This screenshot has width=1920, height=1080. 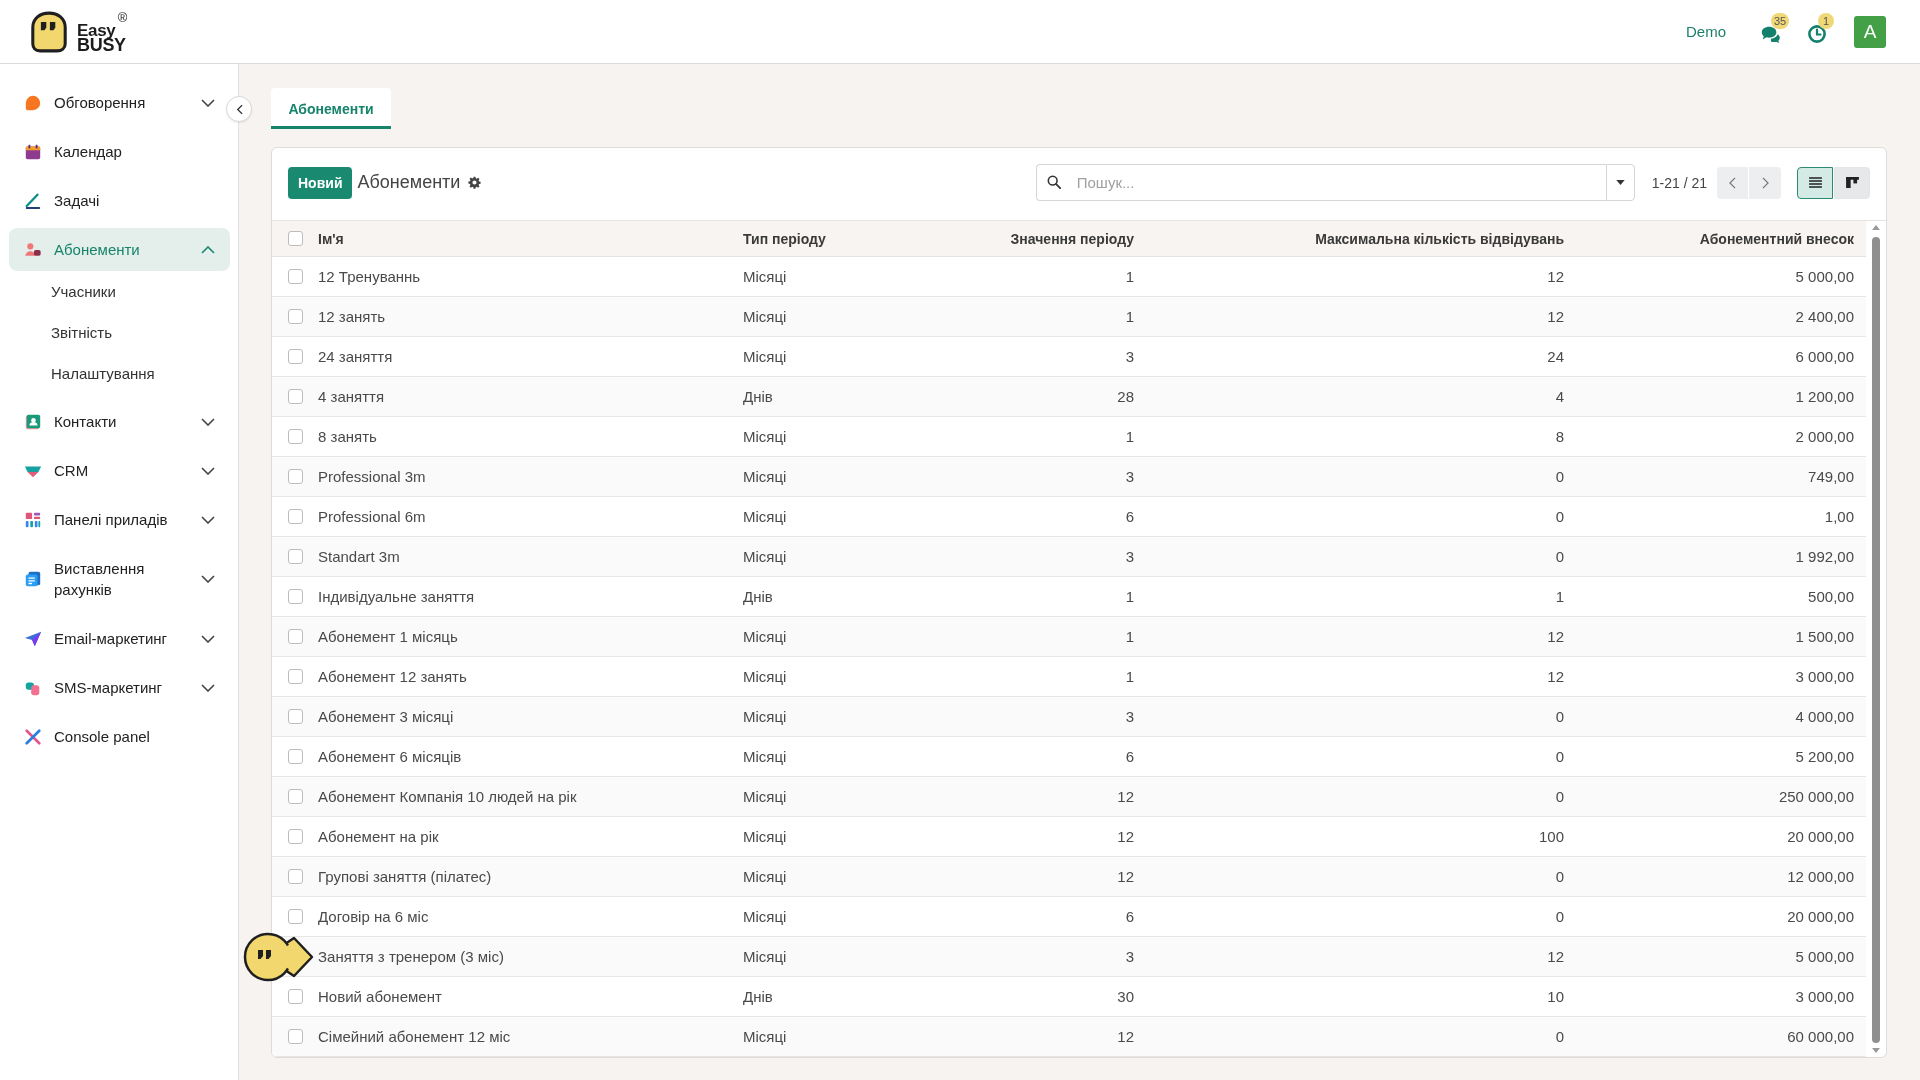 What do you see at coordinates (119, 200) in the screenshot?
I see `sidebar-item: Задачі` at bounding box center [119, 200].